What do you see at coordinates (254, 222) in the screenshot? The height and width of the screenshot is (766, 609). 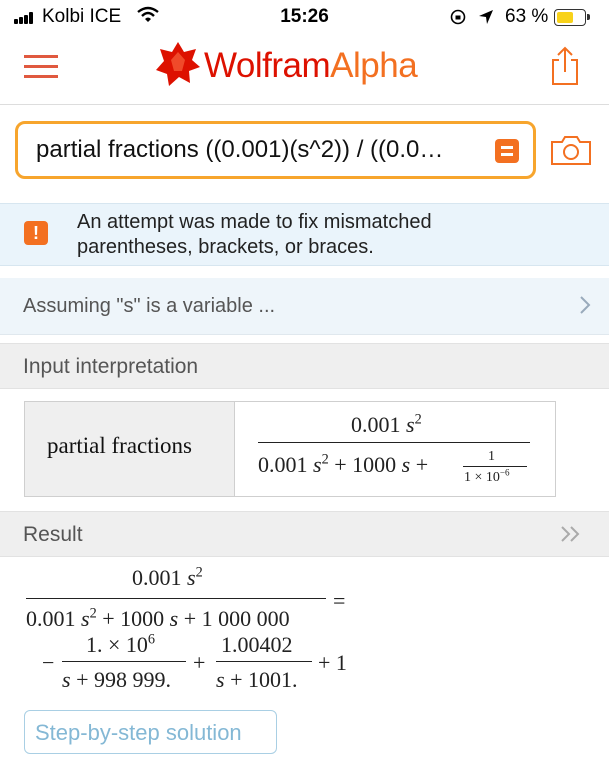 I see `notice-line-1: An attempt was made to fix mismatched` at bounding box center [254, 222].